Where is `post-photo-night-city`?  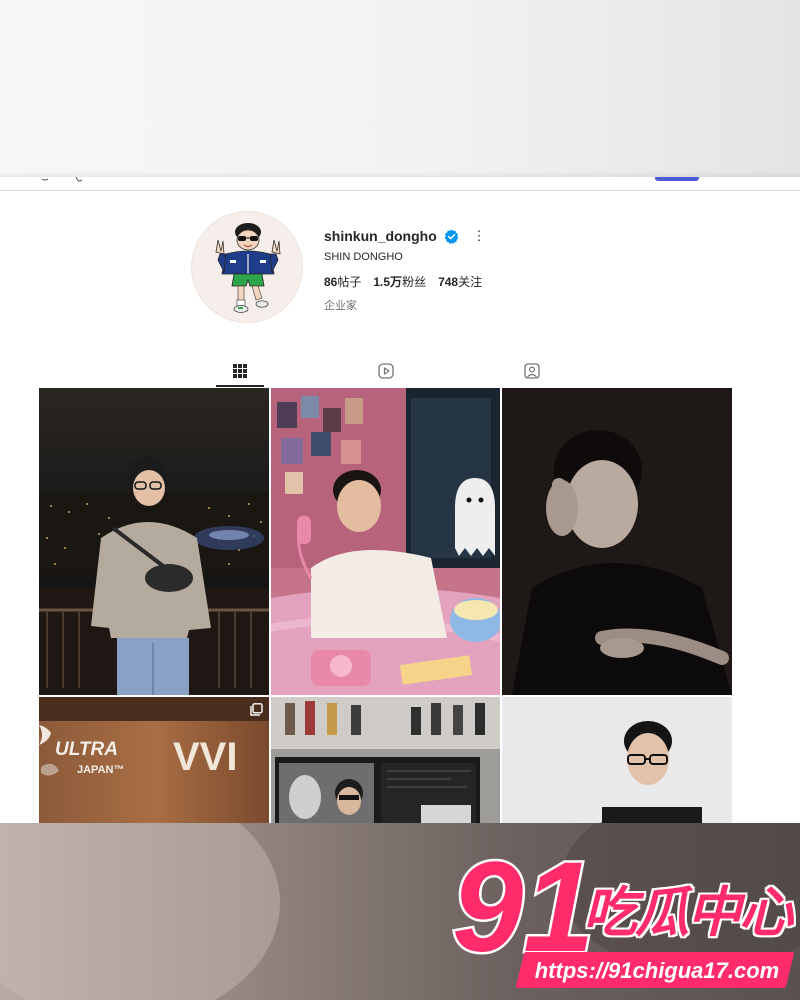 post-photo-night-city is located at coordinates (154, 541).